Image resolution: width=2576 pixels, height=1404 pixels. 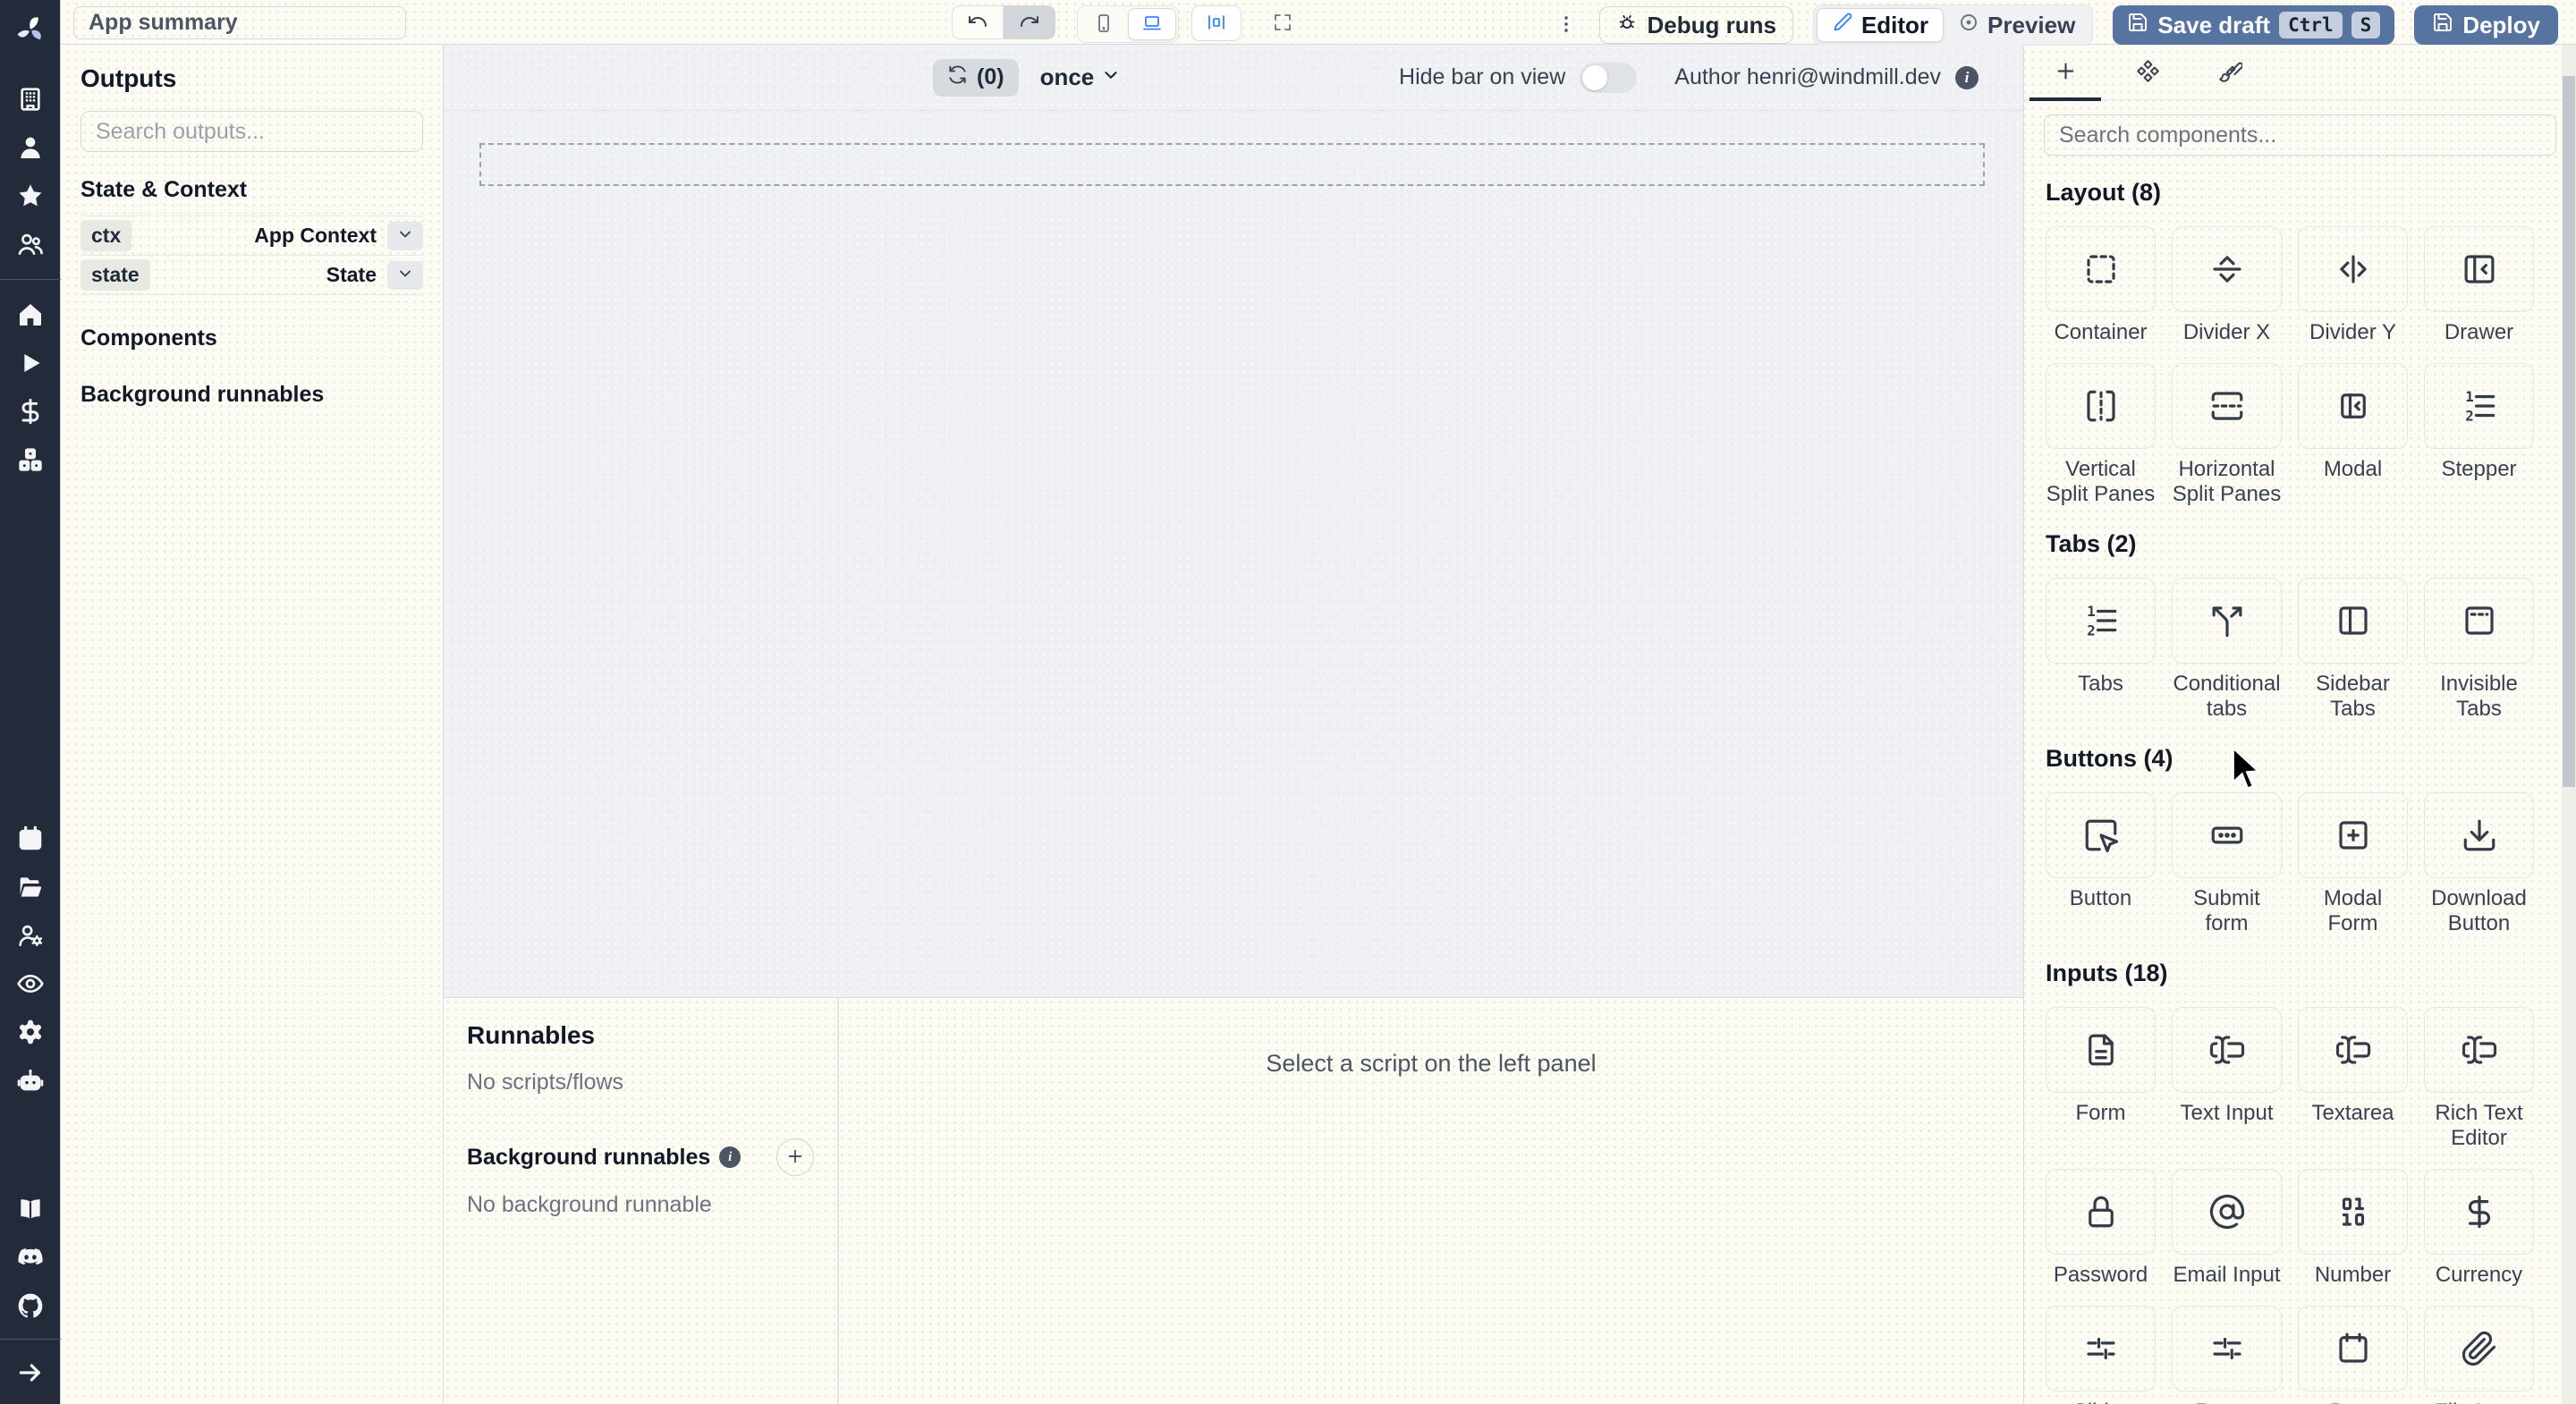 I want to click on deploy-button: Deploy, so click(x=2486, y=25).